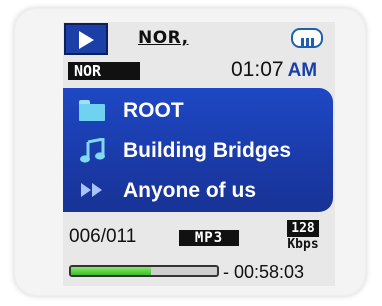 Image resolution: width=382 pixels, height=306 pixels. I want to click on track-counter: 006/011, so click(103, 236).